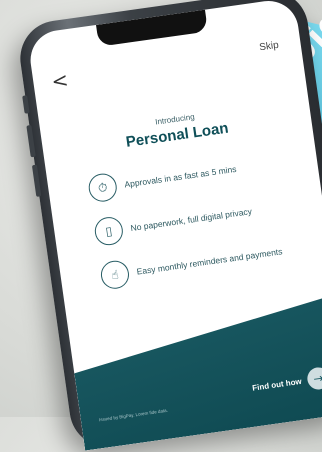  I want to click on side-button, so click(26, 104).